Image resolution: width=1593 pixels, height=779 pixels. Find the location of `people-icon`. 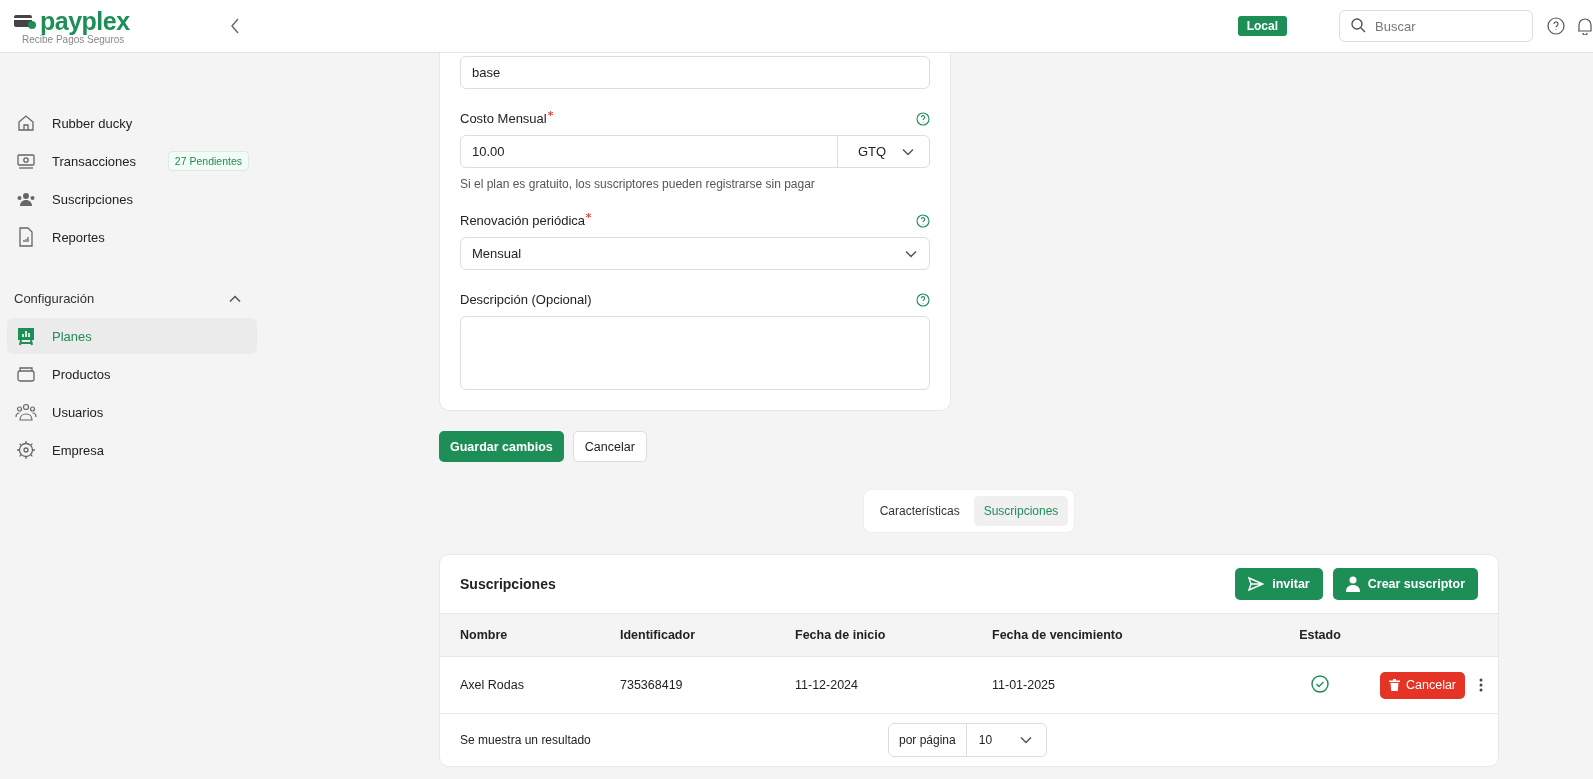

people-icon is located at coordinates (26, 199).